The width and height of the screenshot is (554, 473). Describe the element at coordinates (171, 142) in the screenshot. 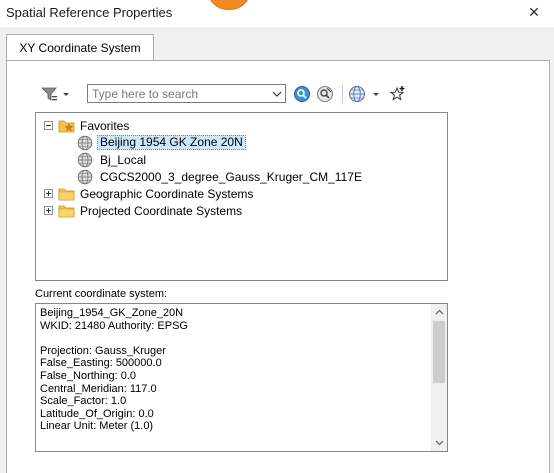

I see `tree-item-label: Beijing 1954 GK Zone 20N` at that location.